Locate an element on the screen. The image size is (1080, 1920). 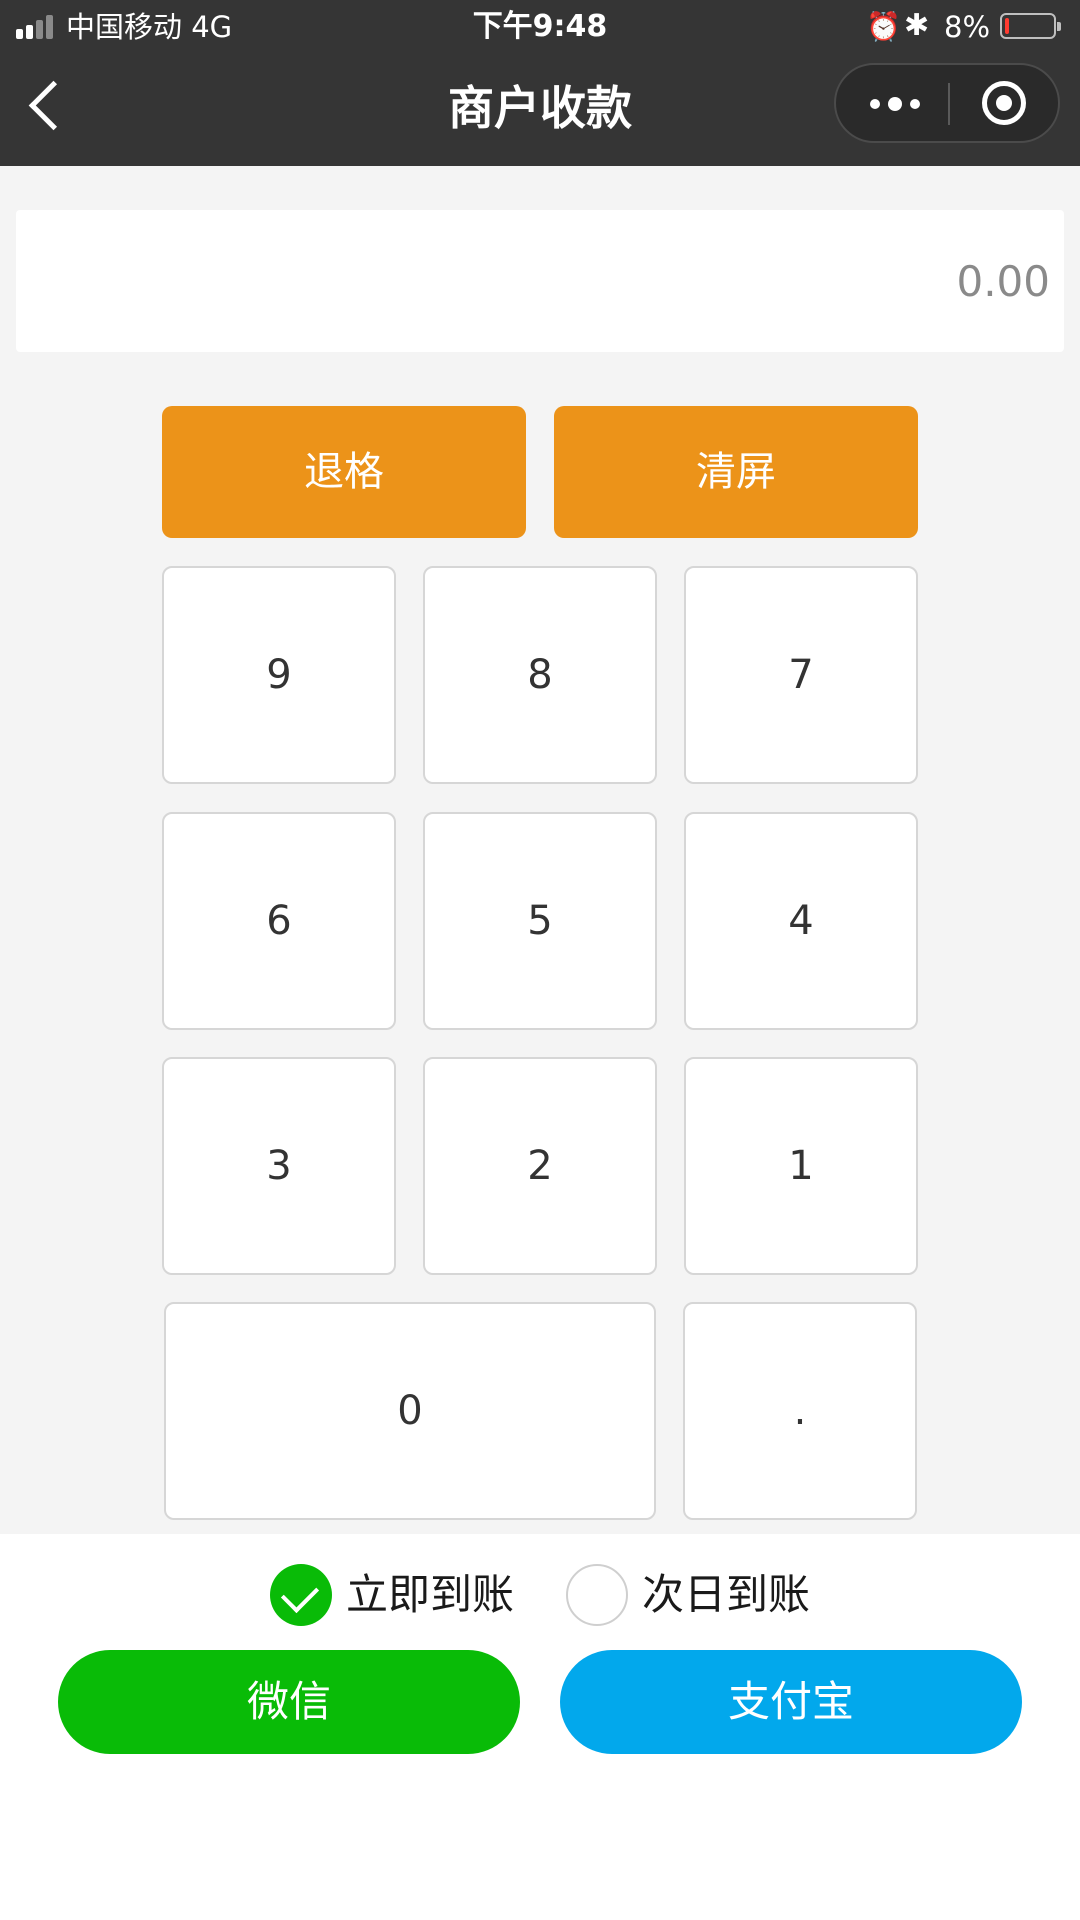
key-2: 2 is located at coordinates (540, 1166).